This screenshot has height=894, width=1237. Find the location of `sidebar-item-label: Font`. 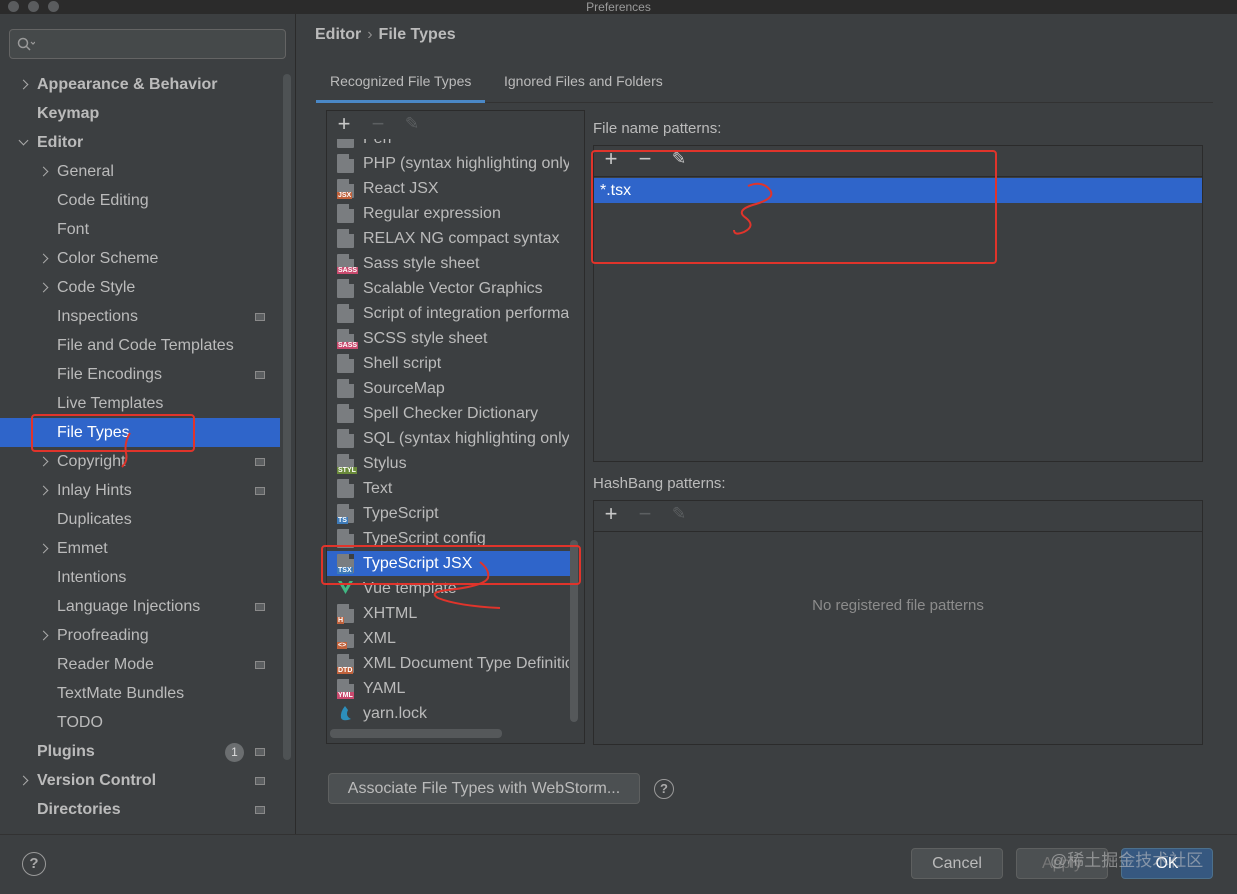

sidebar-item-label: Font is located at coordinates (73, 229).